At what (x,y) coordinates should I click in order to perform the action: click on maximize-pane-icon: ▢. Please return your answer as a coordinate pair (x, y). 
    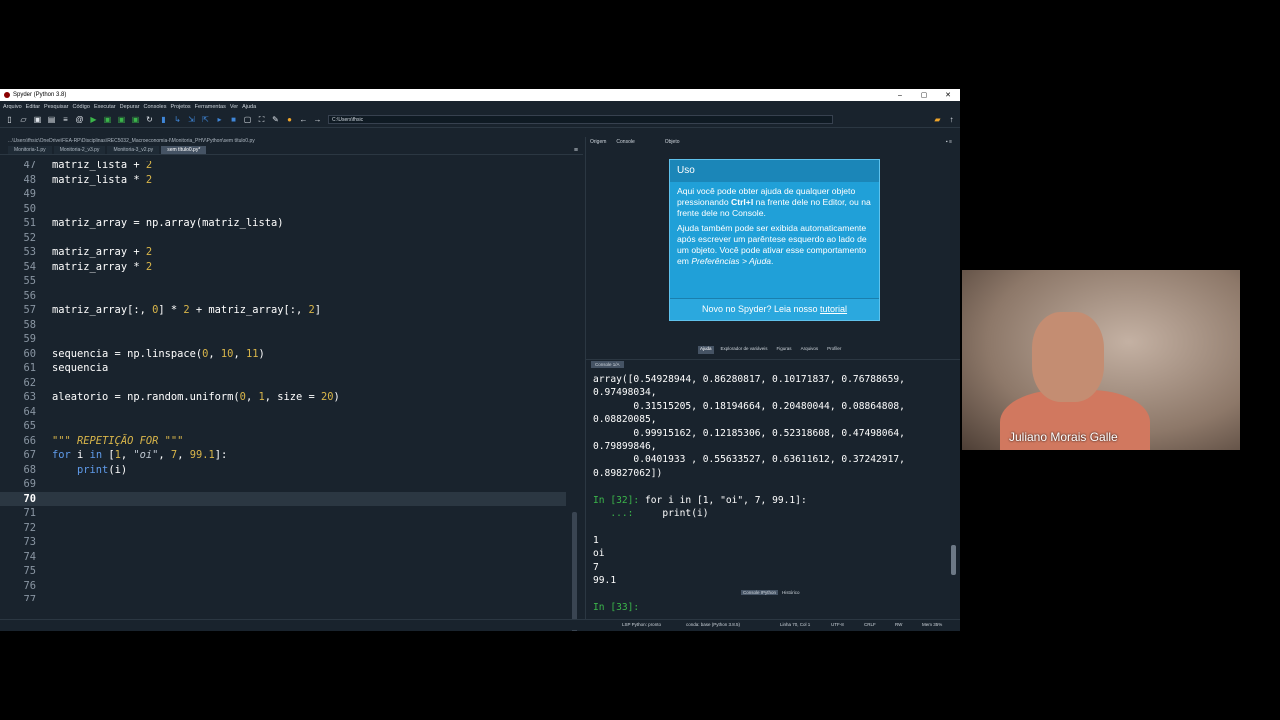
    Looking at the image, I should click on (247, 119).